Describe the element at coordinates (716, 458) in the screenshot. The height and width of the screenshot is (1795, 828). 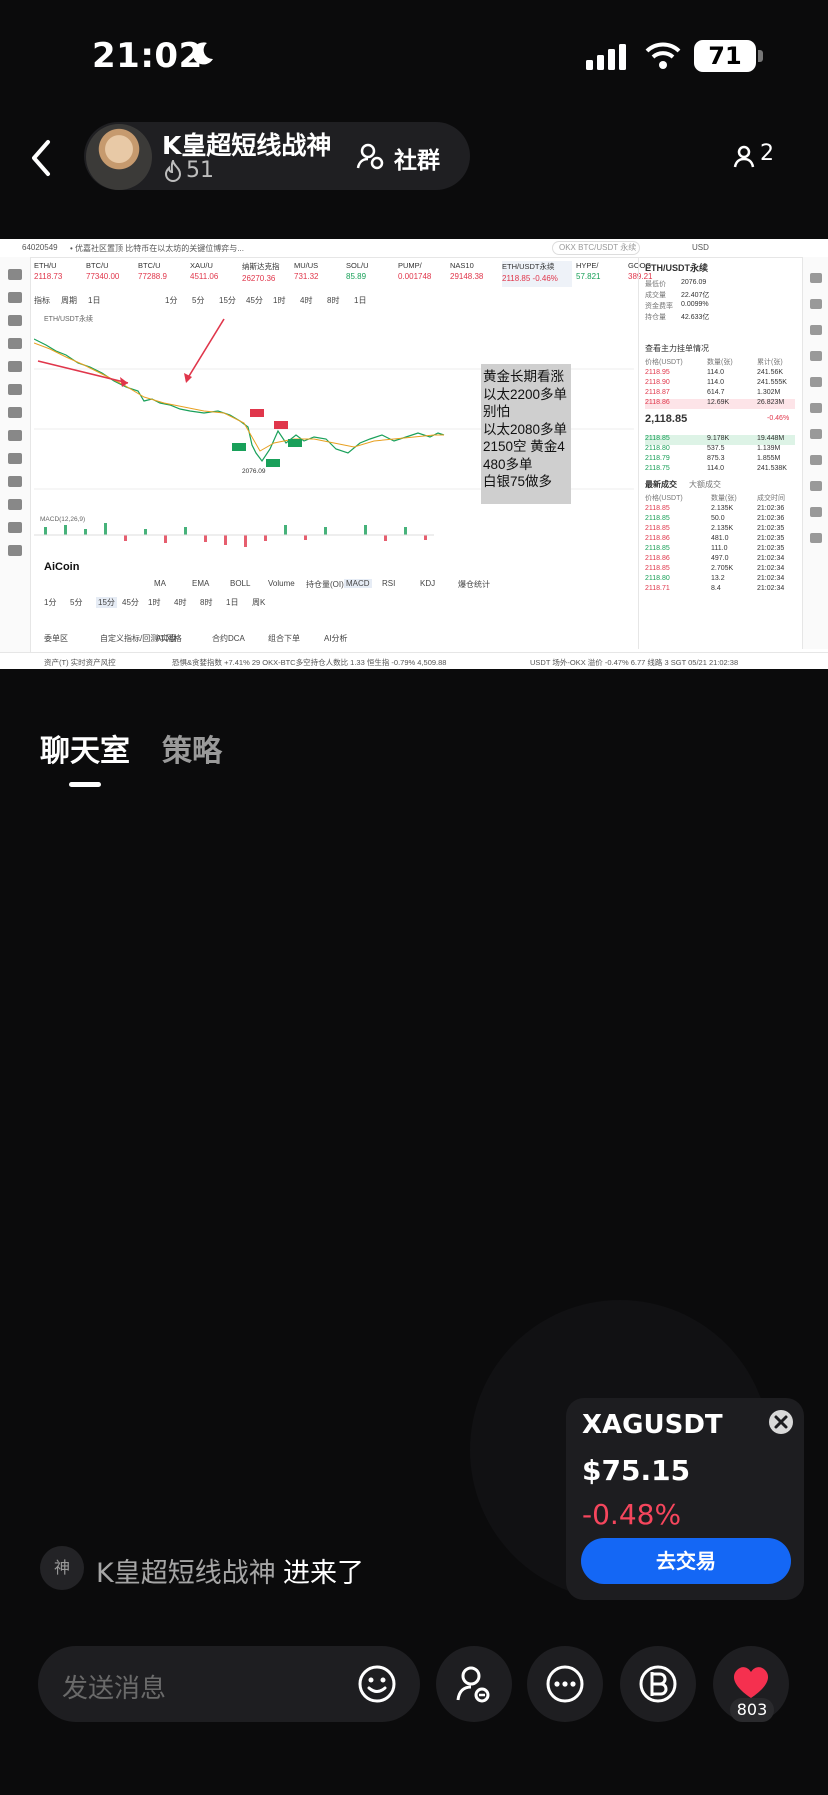
I see `bid-cell: 875.3` at that location.